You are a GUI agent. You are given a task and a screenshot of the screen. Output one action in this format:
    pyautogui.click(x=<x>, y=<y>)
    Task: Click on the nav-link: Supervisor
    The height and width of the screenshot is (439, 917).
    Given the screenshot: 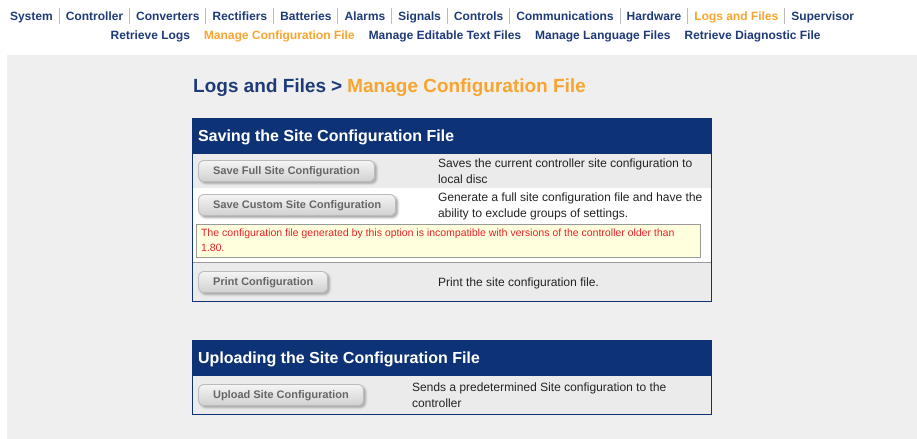 What is the action you would take?
    pyautogui.click(x=822, y=16)
    